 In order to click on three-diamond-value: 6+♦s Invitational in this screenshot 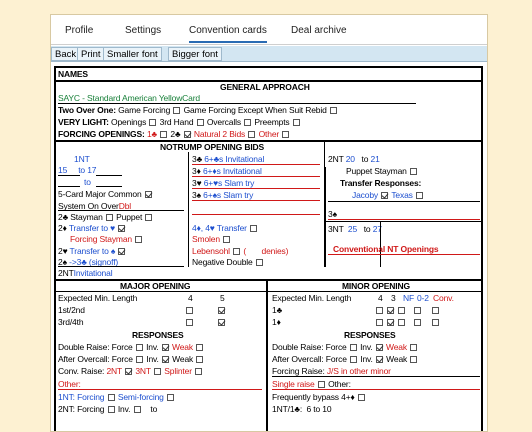, I will do `click(232, 171)`.